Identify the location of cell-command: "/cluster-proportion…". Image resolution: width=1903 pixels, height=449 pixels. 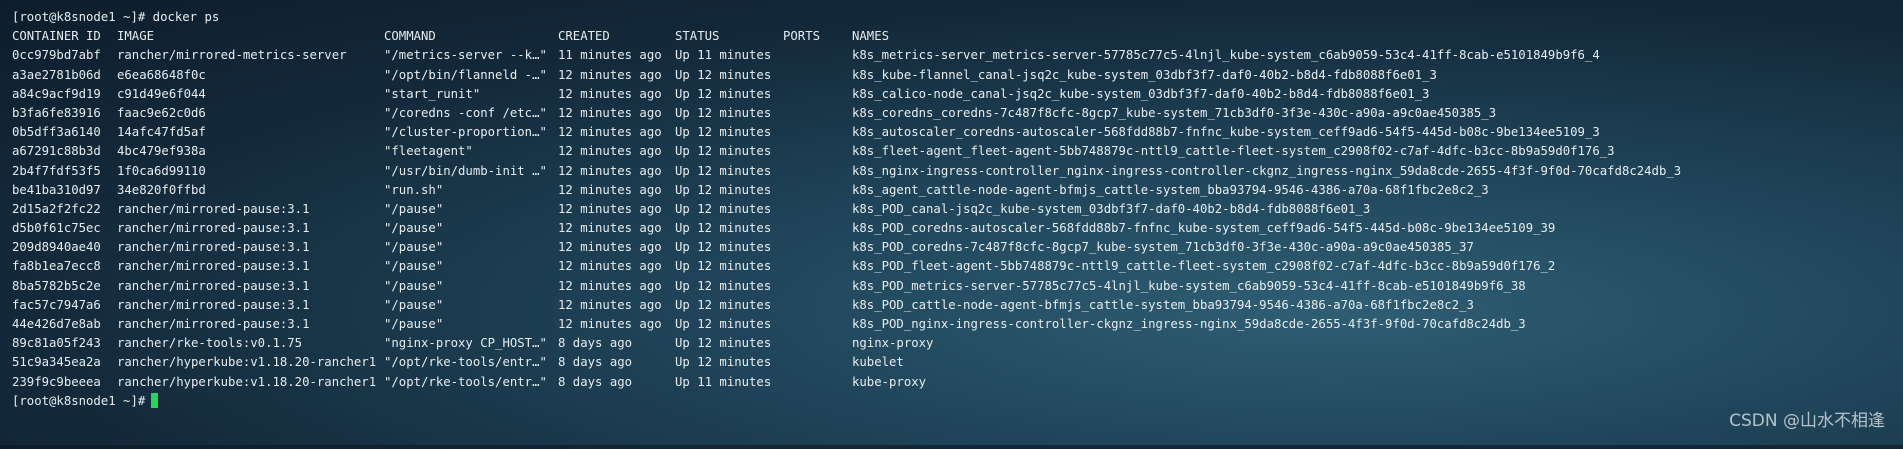
(474, 132).